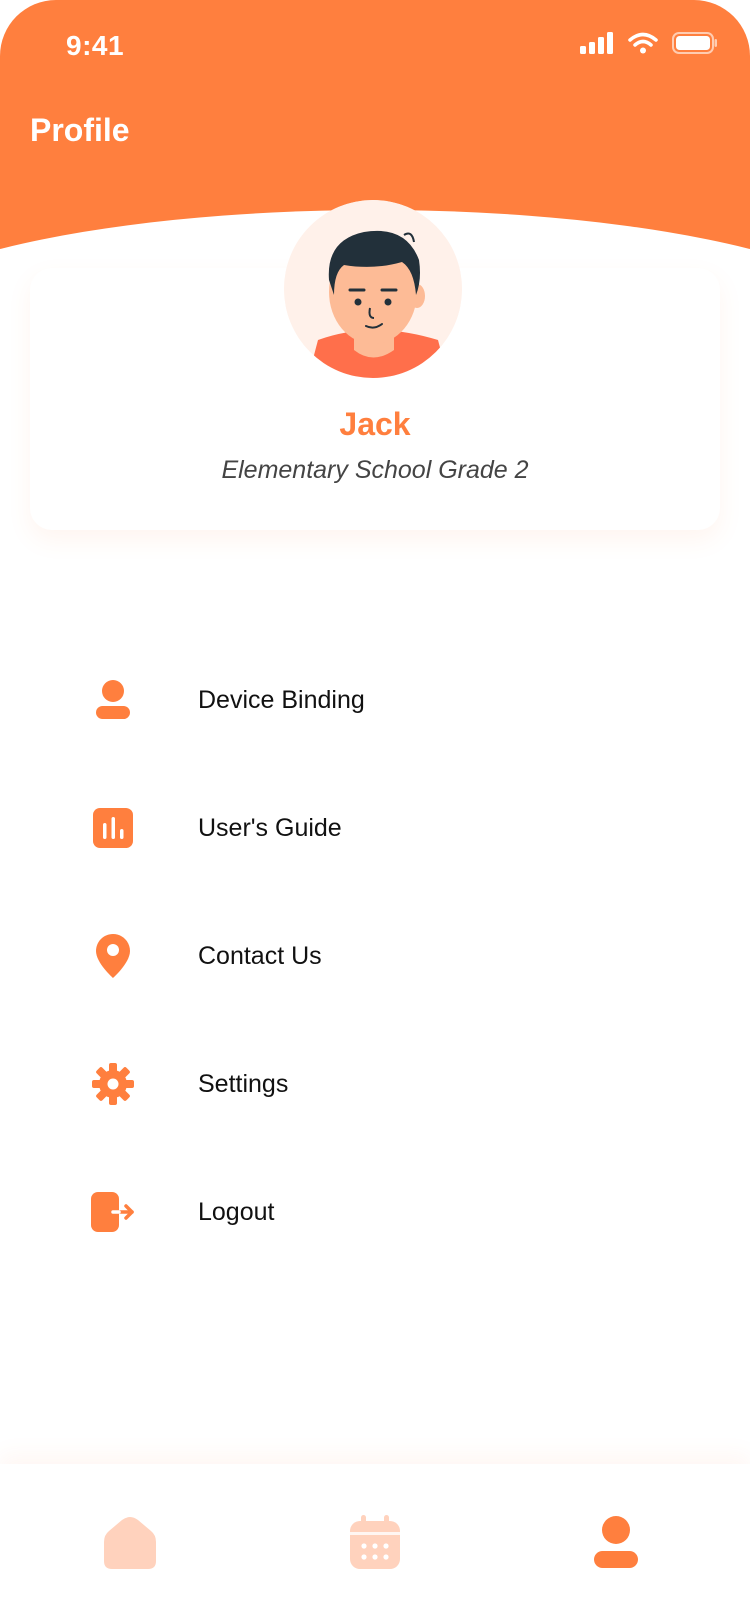 This screenshot has height=1624, width=750. What do you see at coordinates (695, 45) in the screenshot?
I see `battery-icon` at bounding box center [695, 45].